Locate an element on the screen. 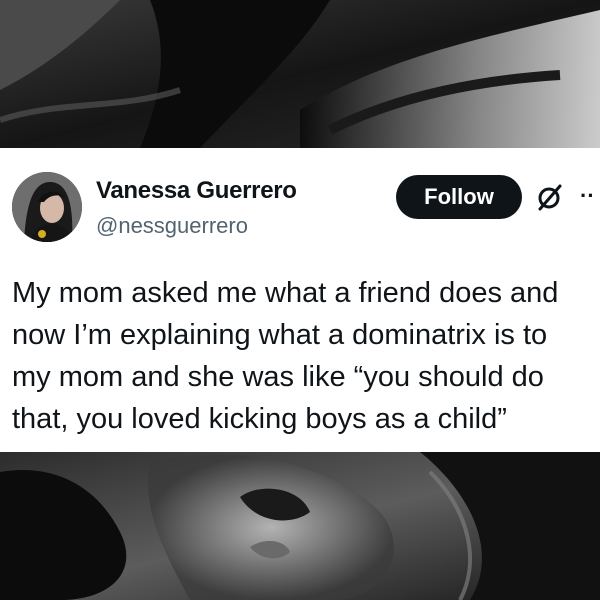 The height and width of the screenshot is (600, 600). avatar-photo is located at coordinates (47, 207).